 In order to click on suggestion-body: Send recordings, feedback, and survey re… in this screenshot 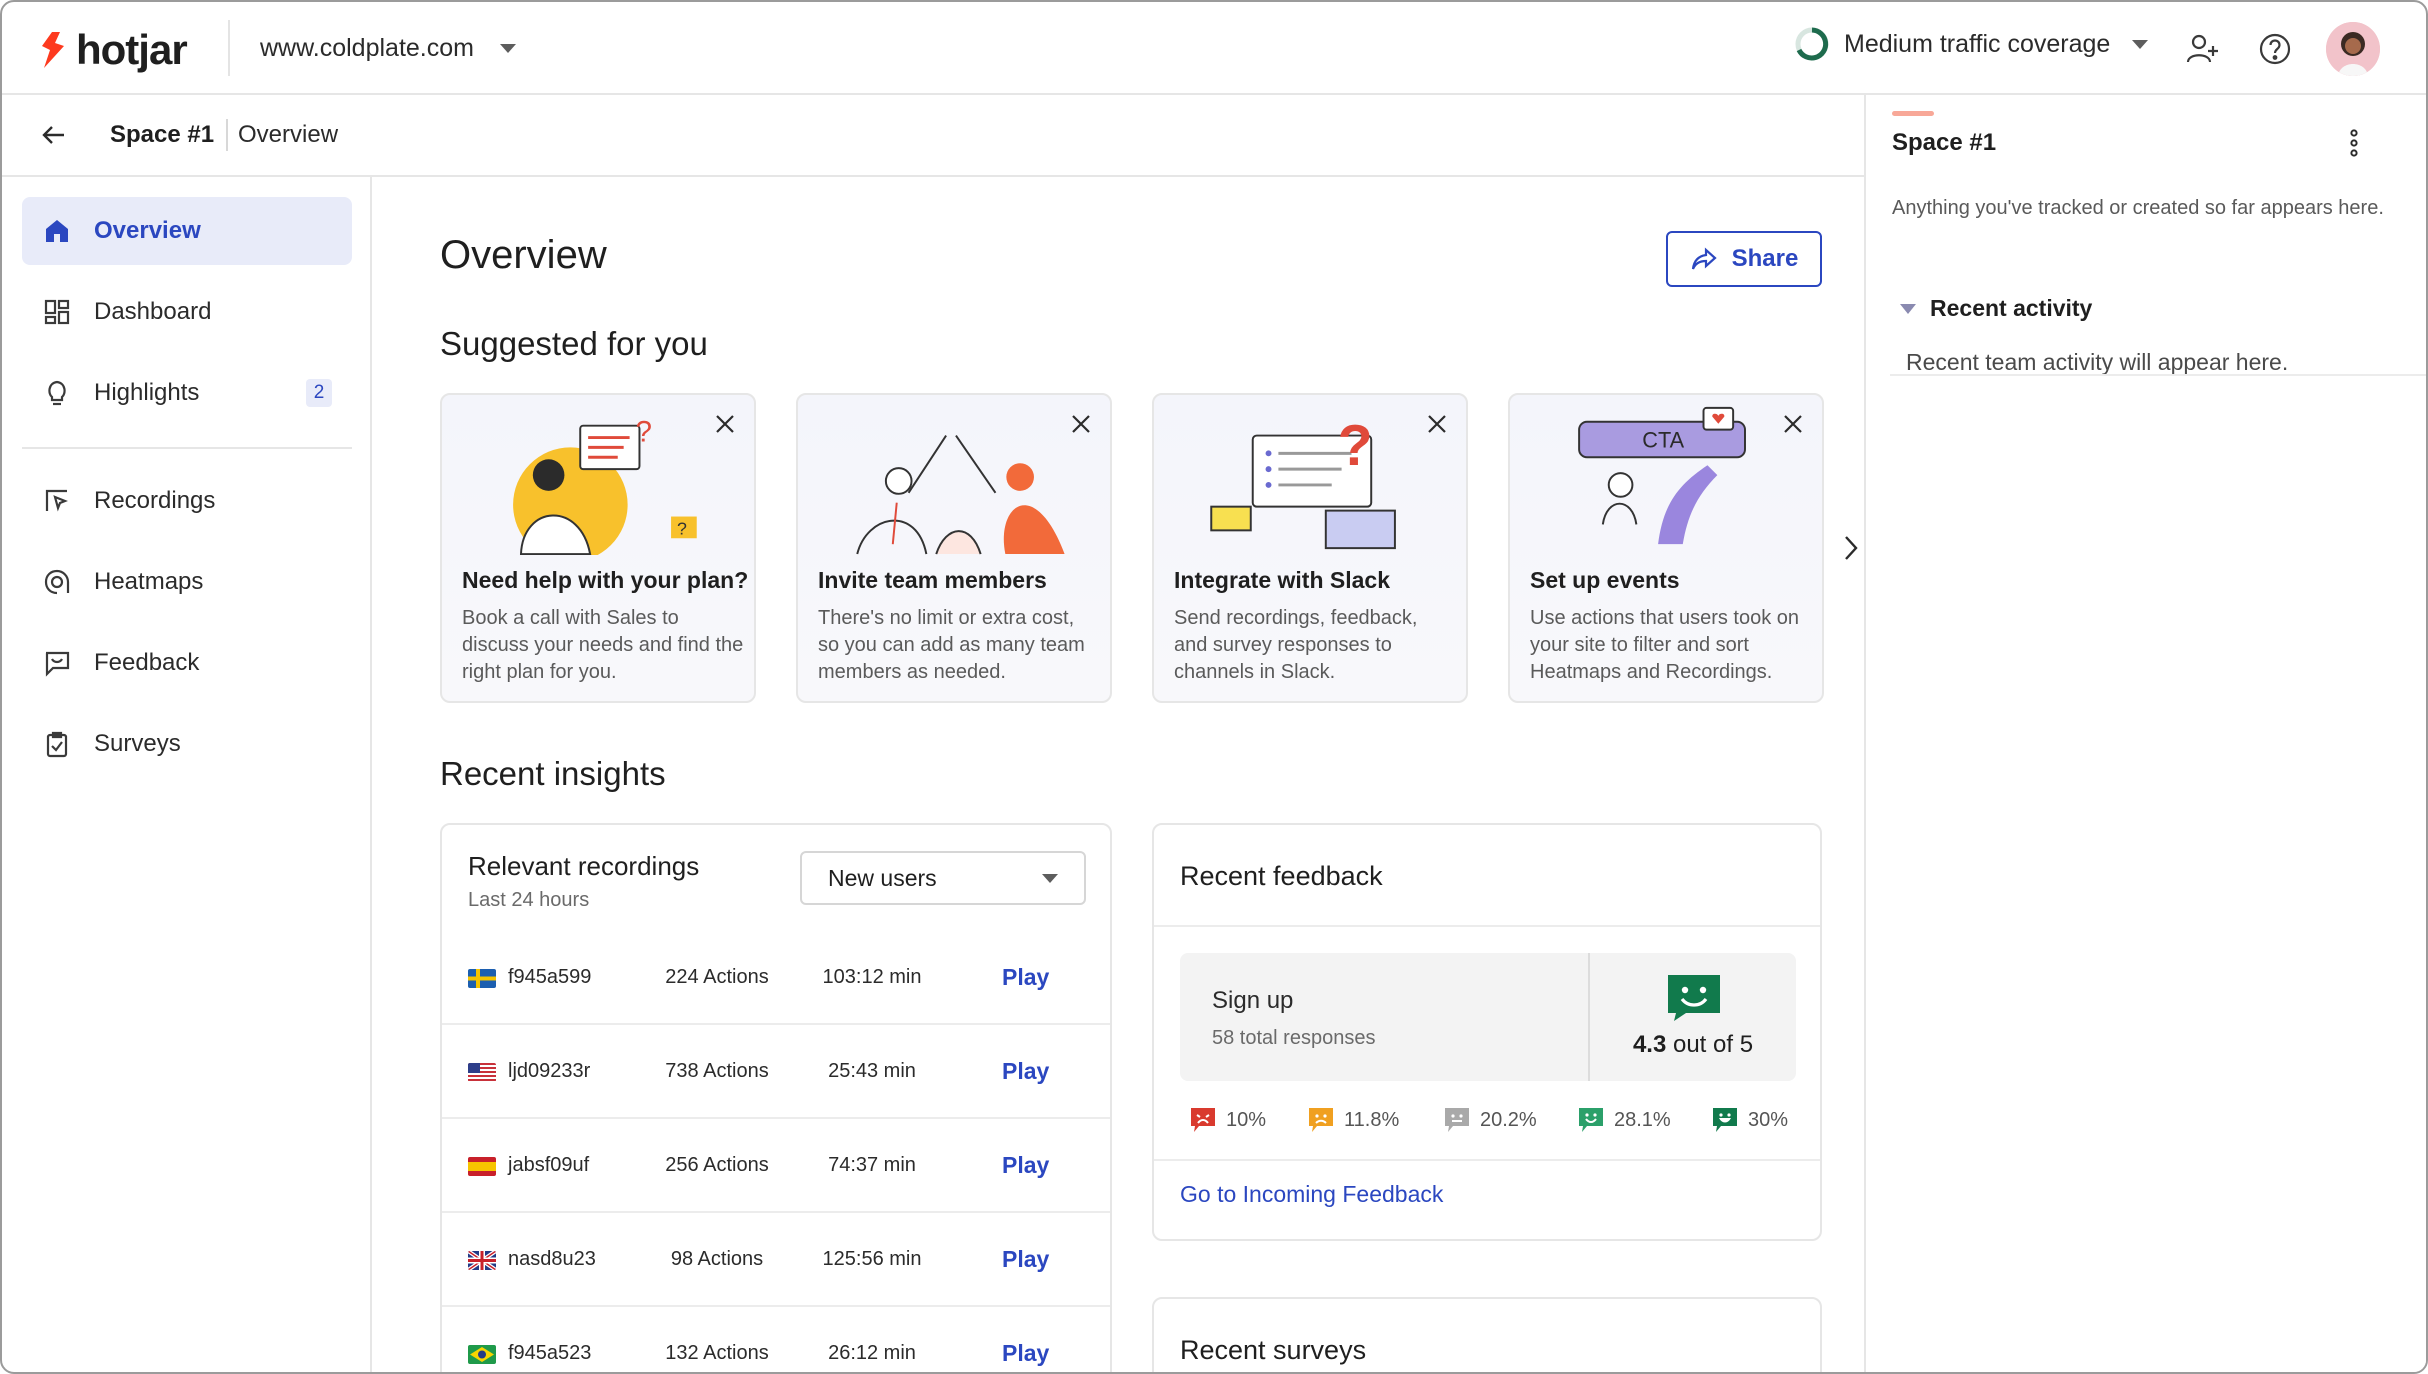, I will do `click(1296, 645)`.